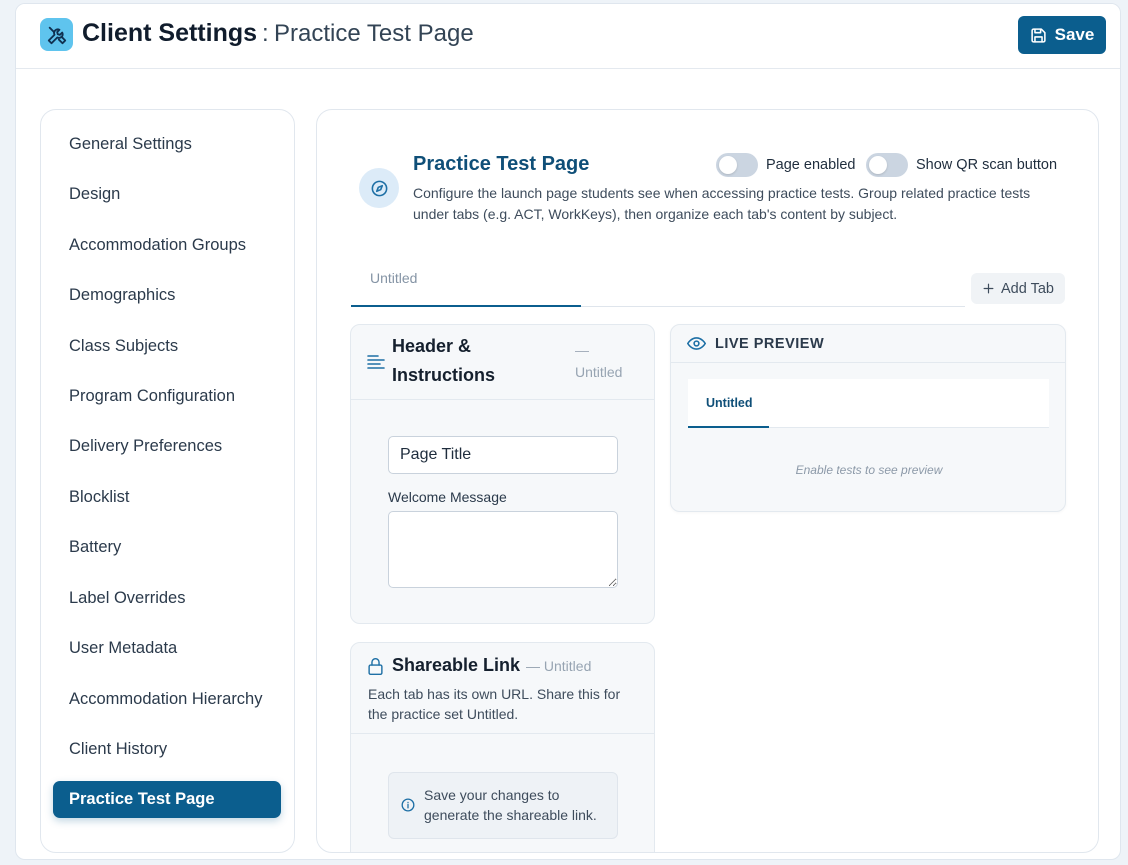 This screenshot has height=865, width=1128. I want to click on welcome-message-label: Welcome Message, so click(447, 497).